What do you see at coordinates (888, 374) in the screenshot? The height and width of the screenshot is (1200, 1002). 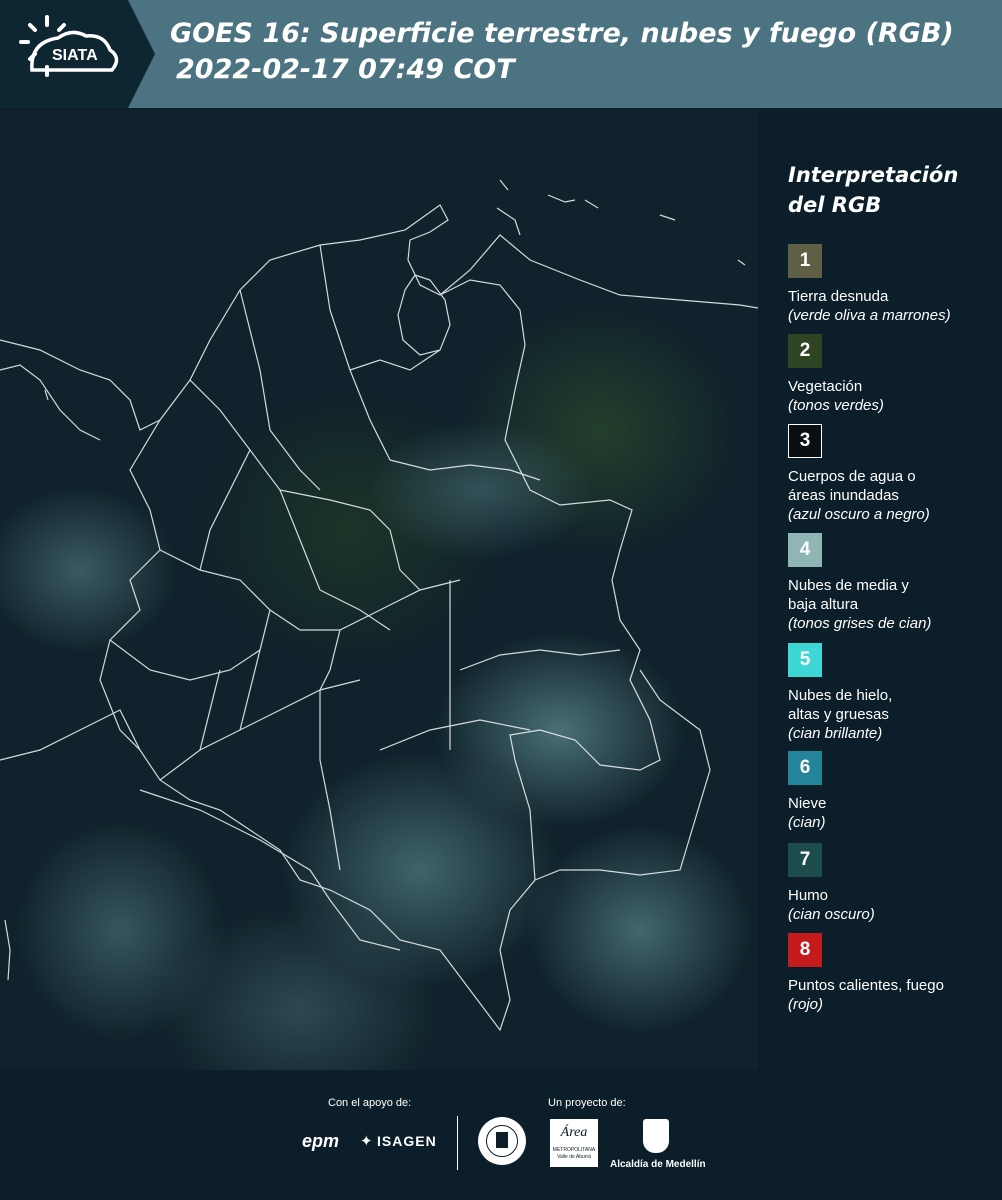 I see `legend-item-vegetation: 2 Vegetación (tonos verdes)` at bounding box center [888, 374].